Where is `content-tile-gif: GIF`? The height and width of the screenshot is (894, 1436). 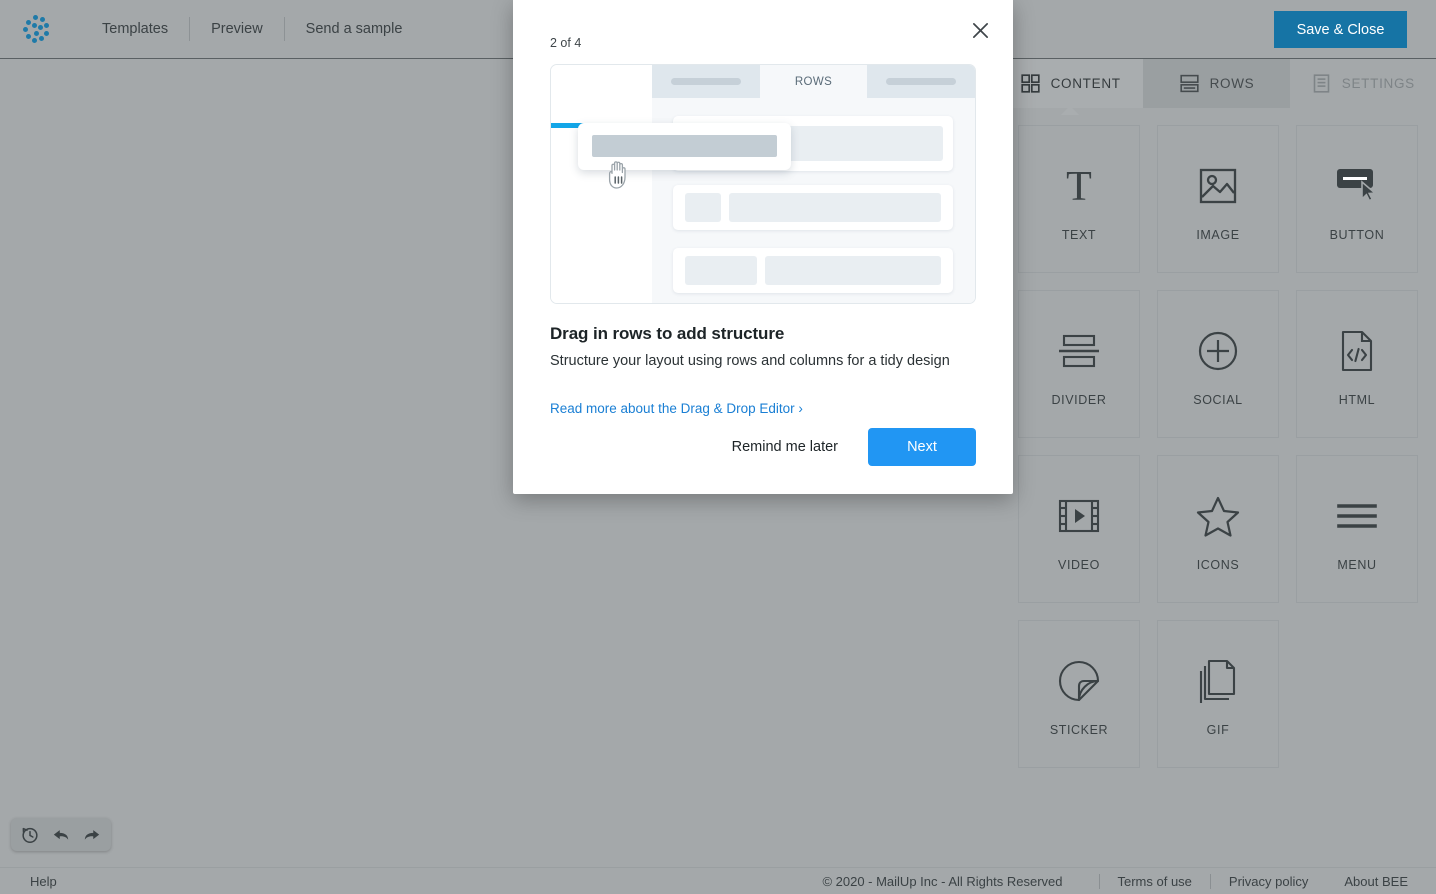
content-tile-gif: GIF is located at coordinates (1218, 694).